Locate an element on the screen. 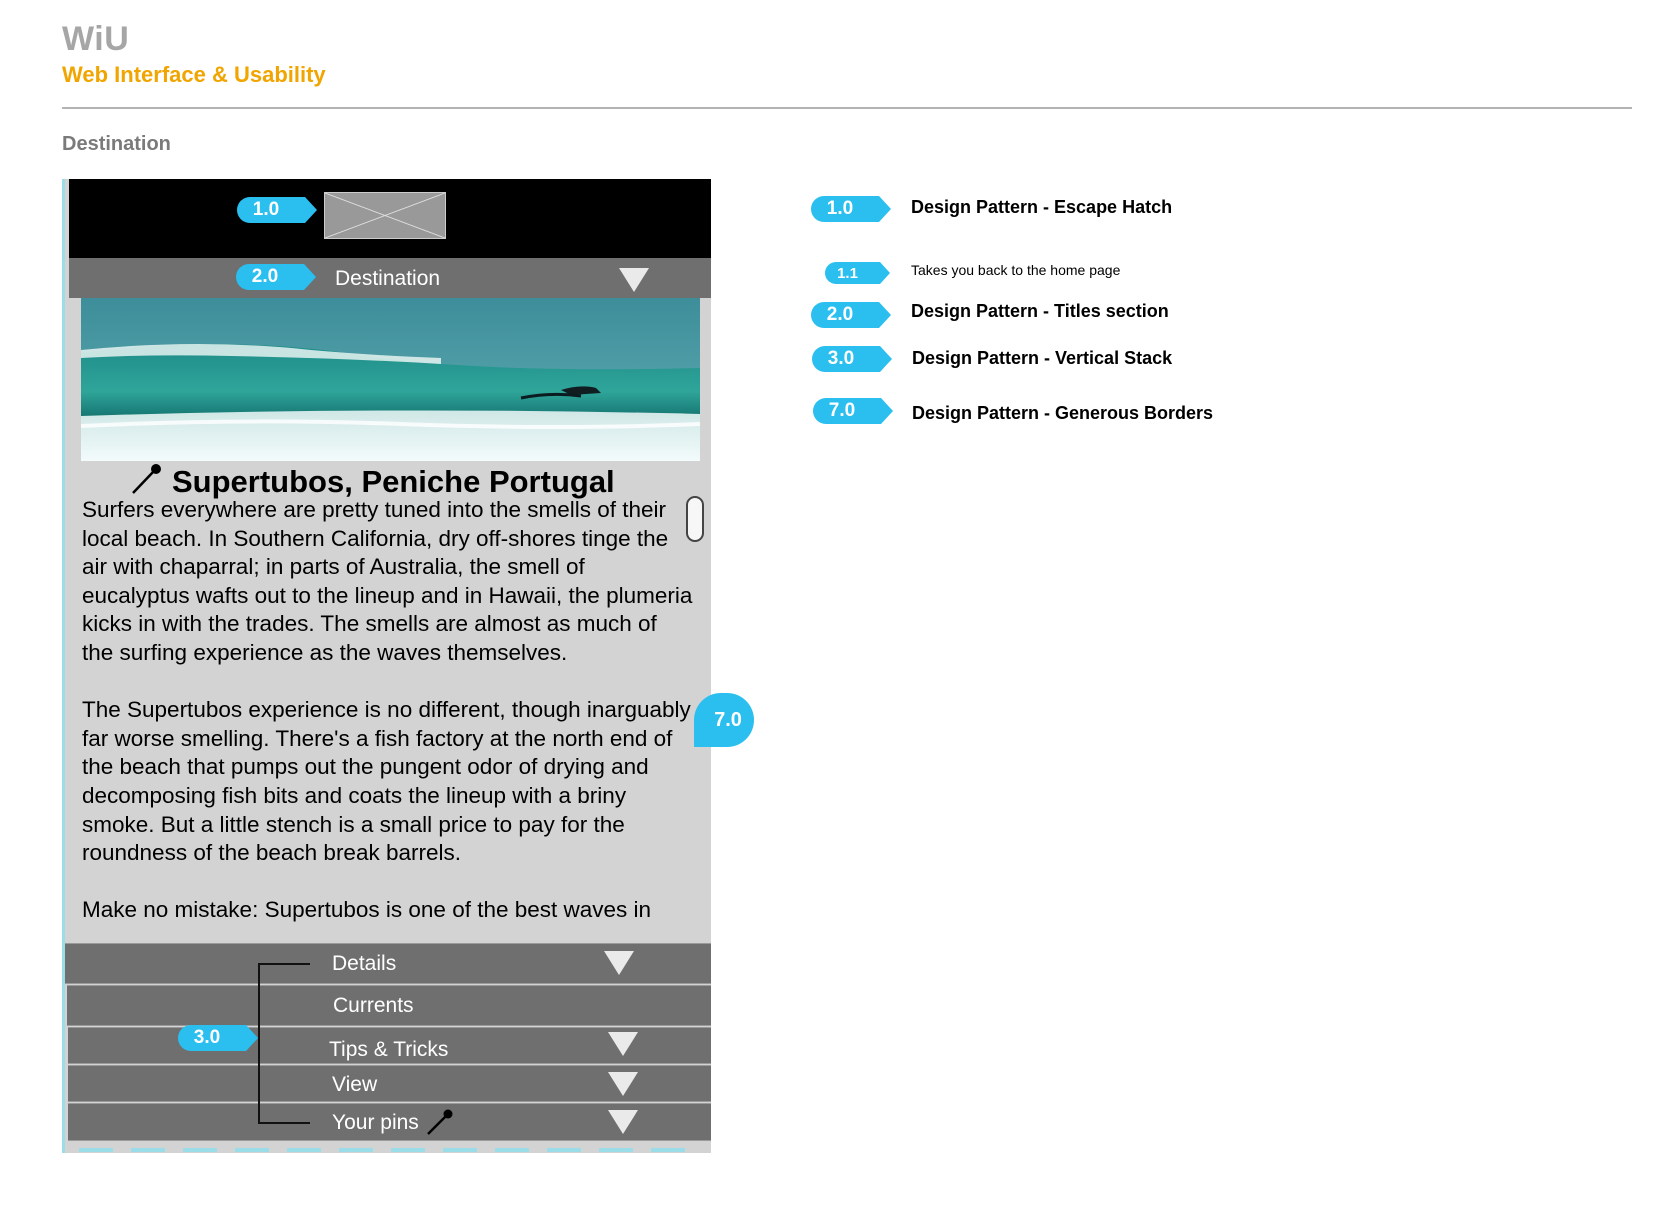 The width and height of the screenshot is (1668, 1221). accordion-label: View is located at coordinates (355, 1084).